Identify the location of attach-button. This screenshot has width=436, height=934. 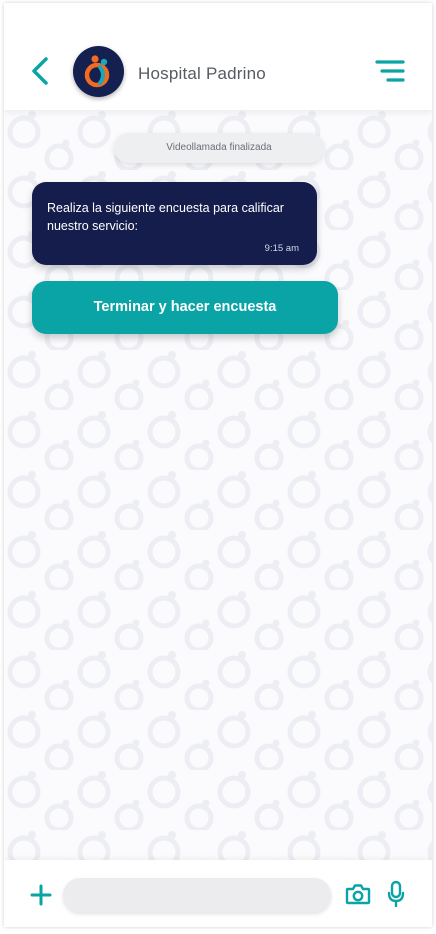
(41, 895).